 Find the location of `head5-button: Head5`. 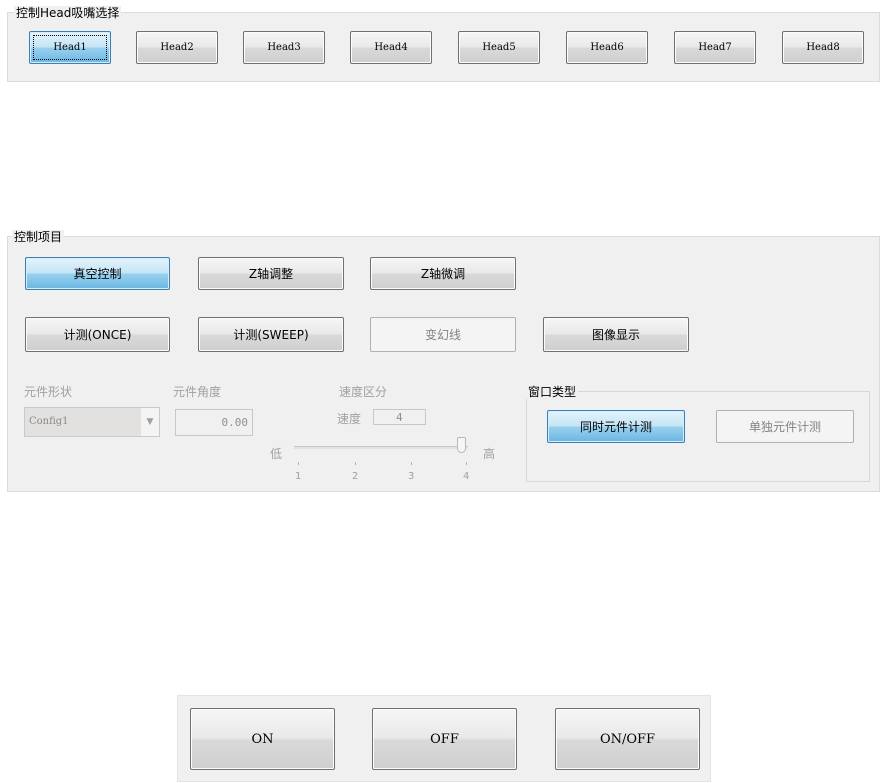

head5-button: Head5 is located at coordinates (499, 47).